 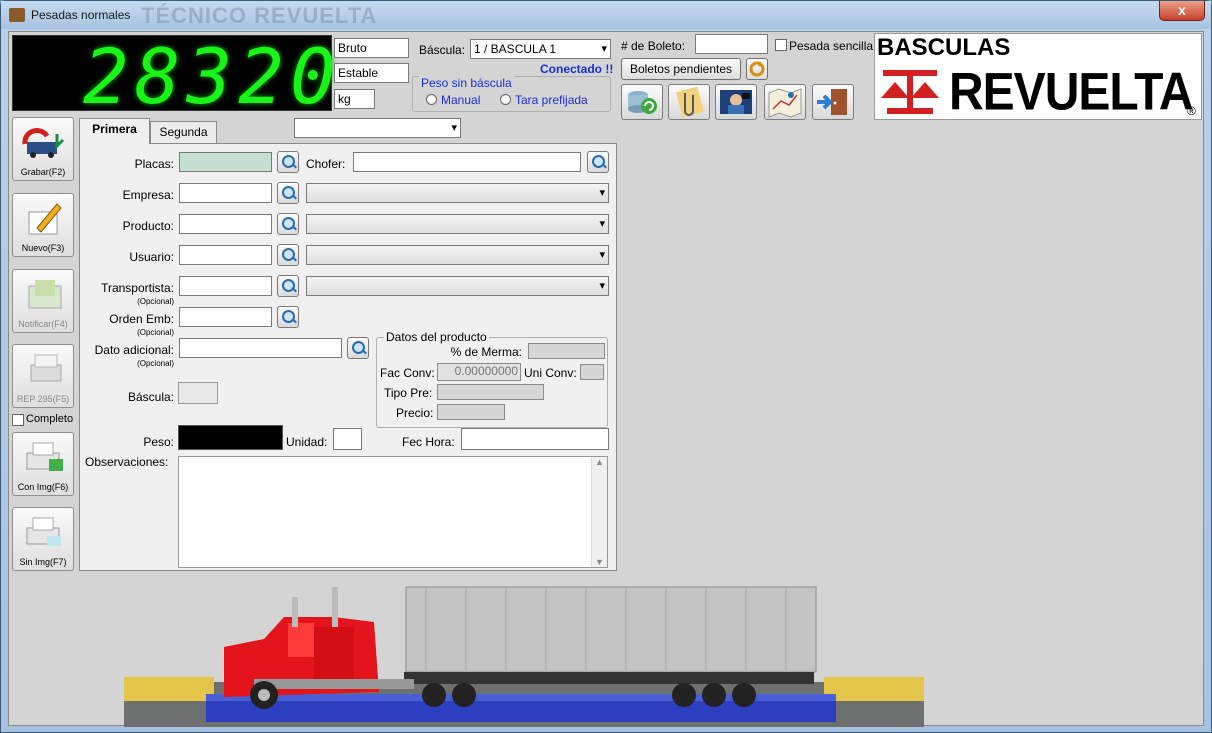 What do you see at coordinates (212, 76) in the screenshot?
I see `weight-value: 28320` at bounding box center [212, 76].